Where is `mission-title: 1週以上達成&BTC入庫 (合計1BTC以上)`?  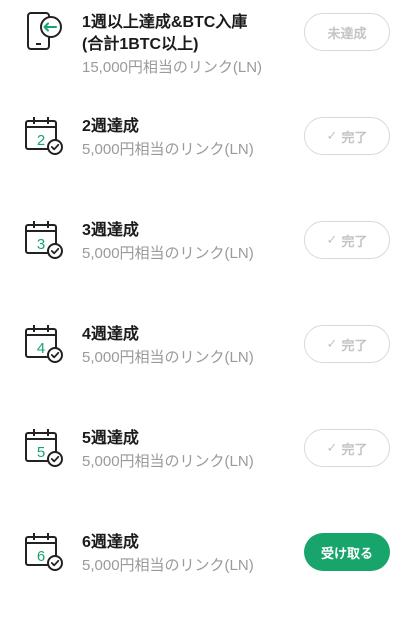
mission-title: 1週以上達成&BTC入庫 (合計1BTC以上) is located at coordinates (165, 33).